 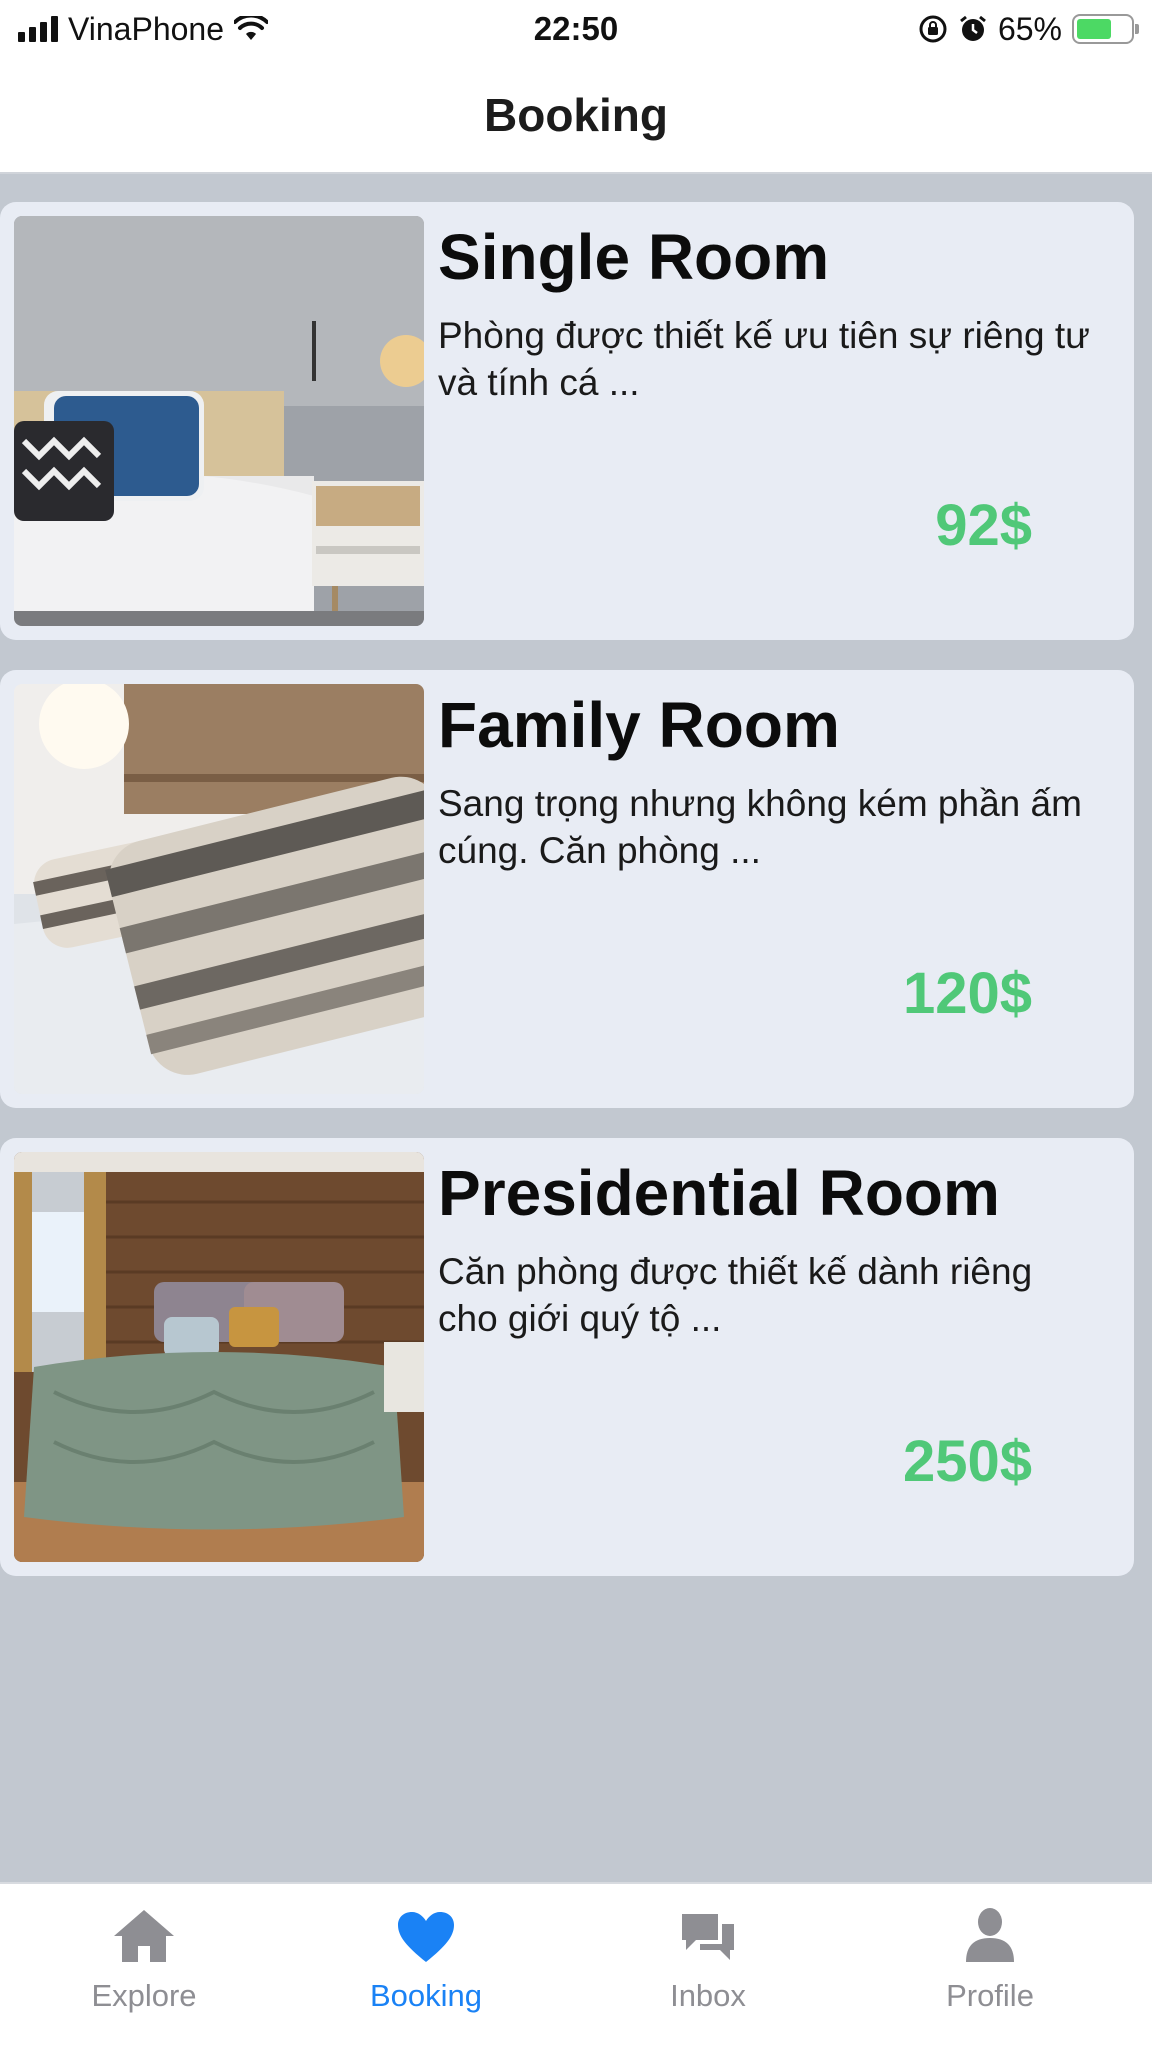 I want to click on alarm-icon, so click(x=973, y=28).